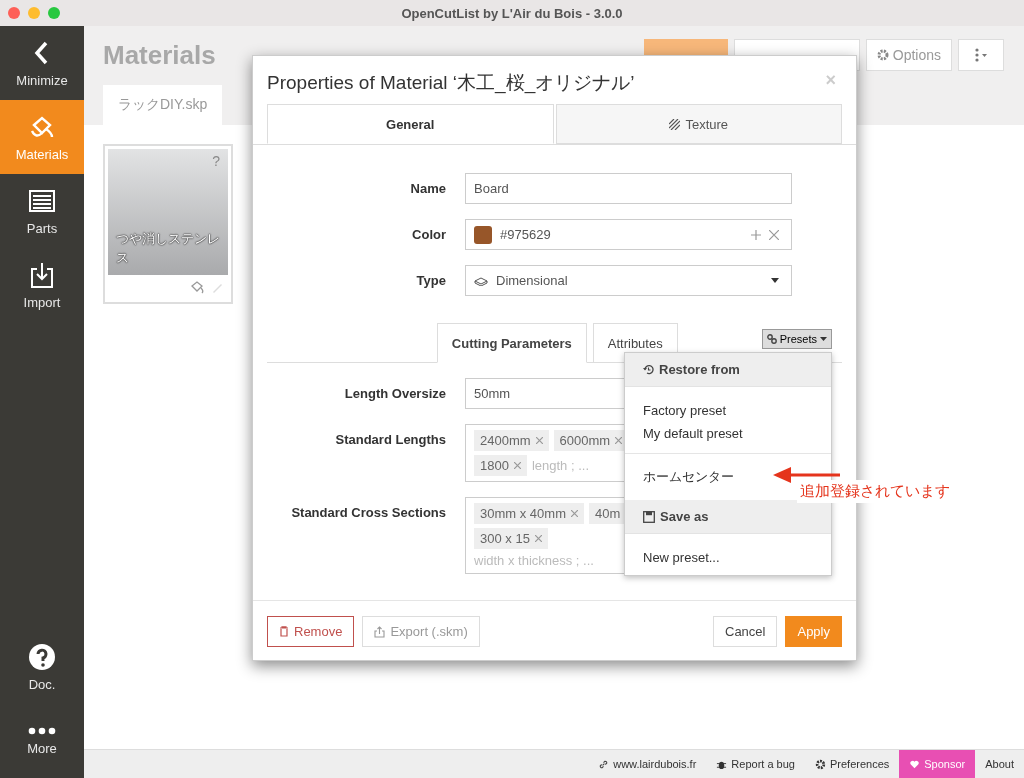 The width and height of the screenshot is (1024, 778). Describe the element at coordinates (168, 248) in the screenshot. I see `material-name: つや消しステンレス` at that location.